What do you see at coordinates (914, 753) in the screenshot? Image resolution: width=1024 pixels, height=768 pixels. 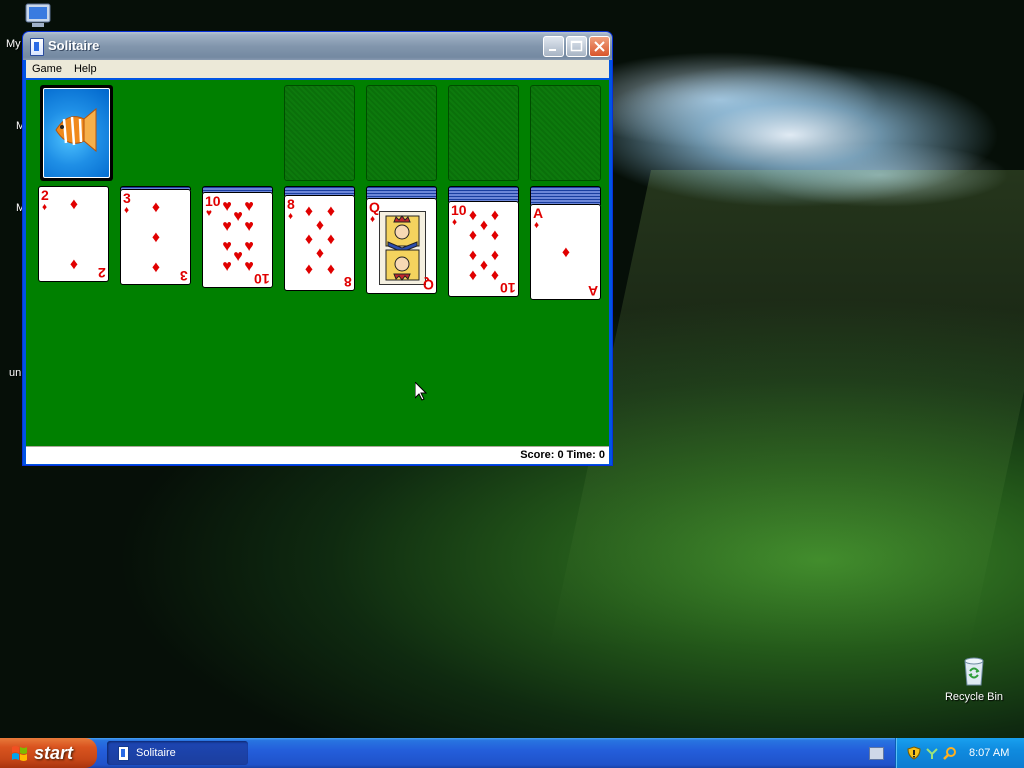 I see `security-shield-icon` at bounding box center [914, 753].